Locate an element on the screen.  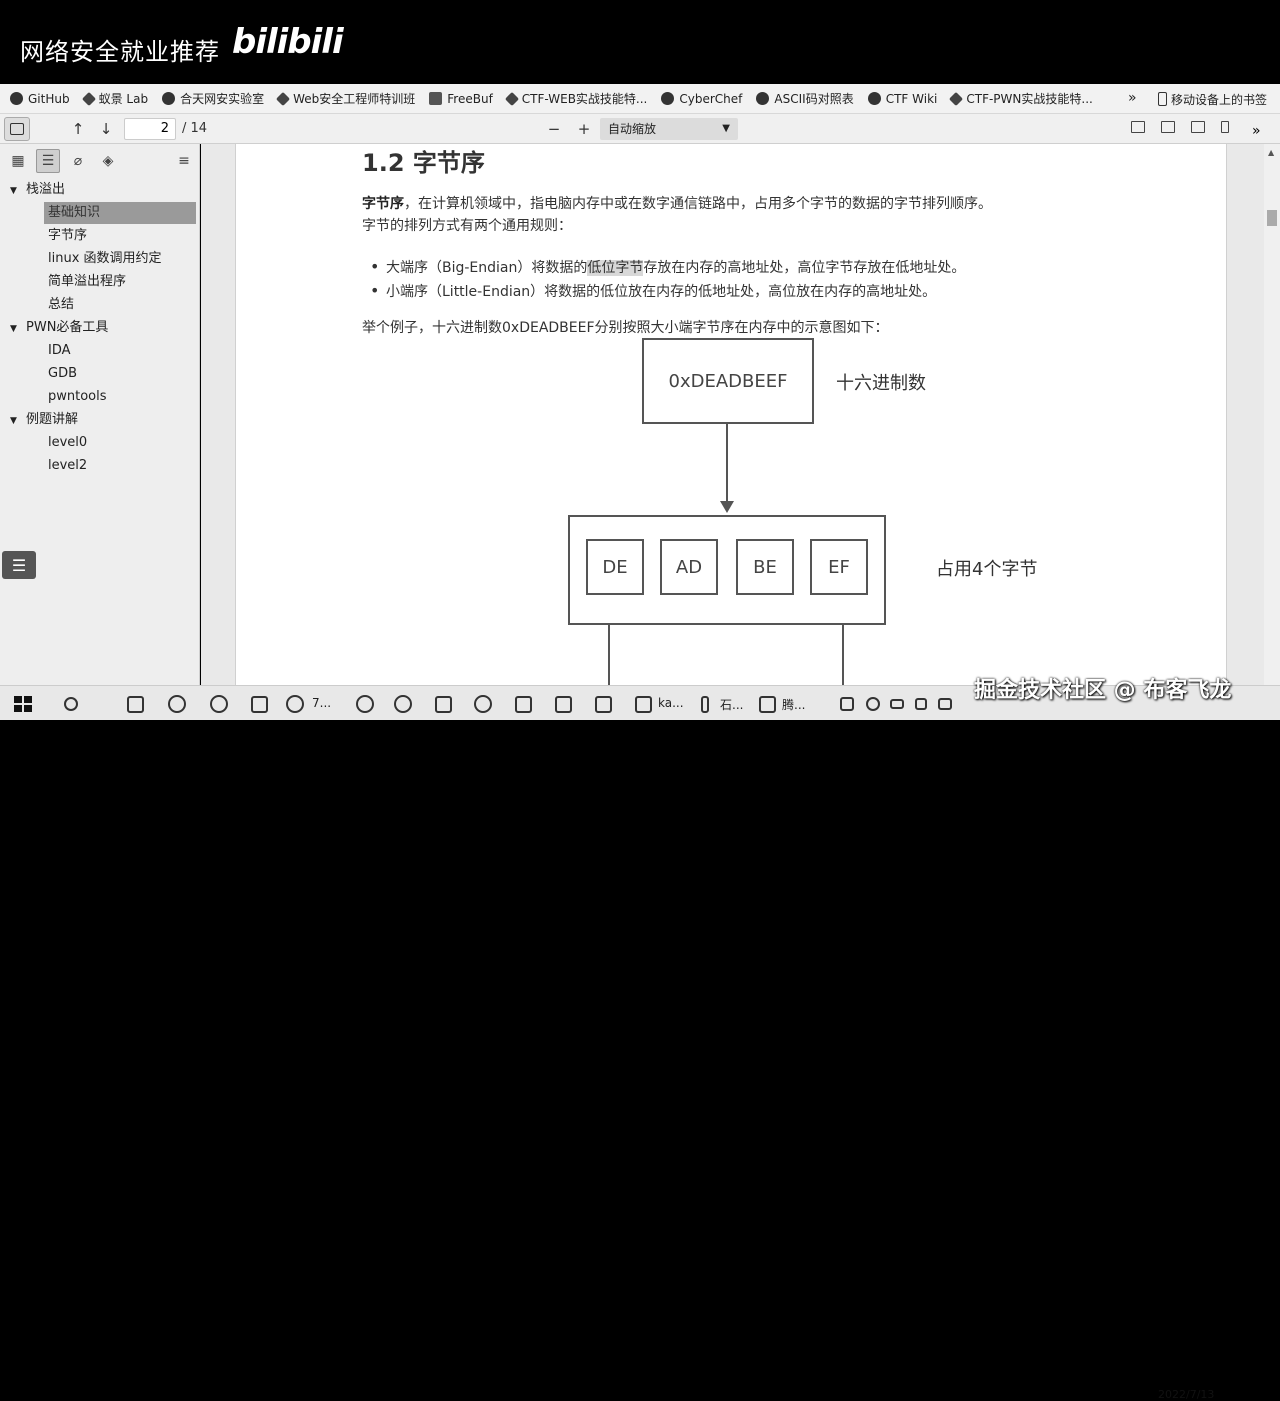
presentation-icon is located at coordinates (1138, 128).